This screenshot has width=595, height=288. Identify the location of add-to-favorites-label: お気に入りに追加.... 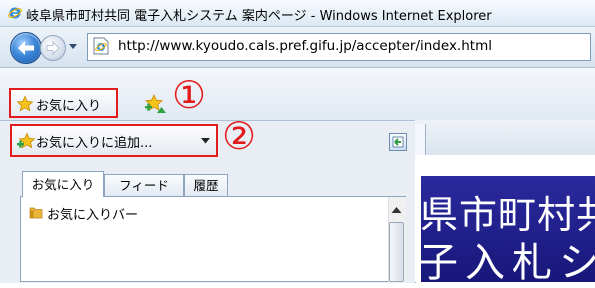
(94, 143).